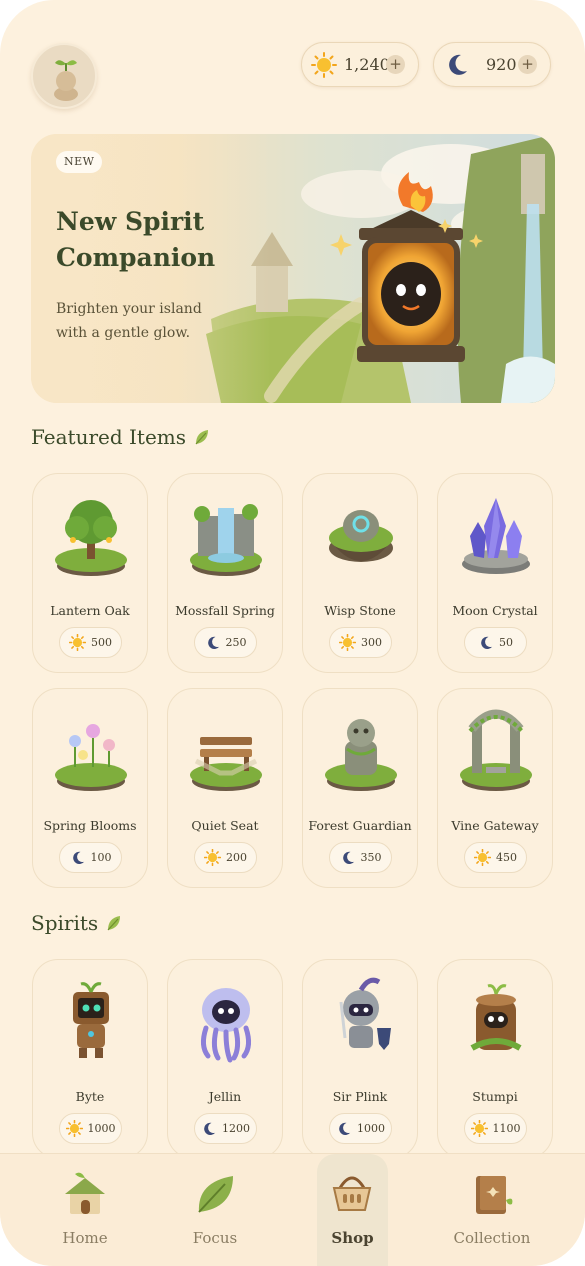 The image size is (585, 1266). I want to click on wisp-stone-art, so click(361, 536).